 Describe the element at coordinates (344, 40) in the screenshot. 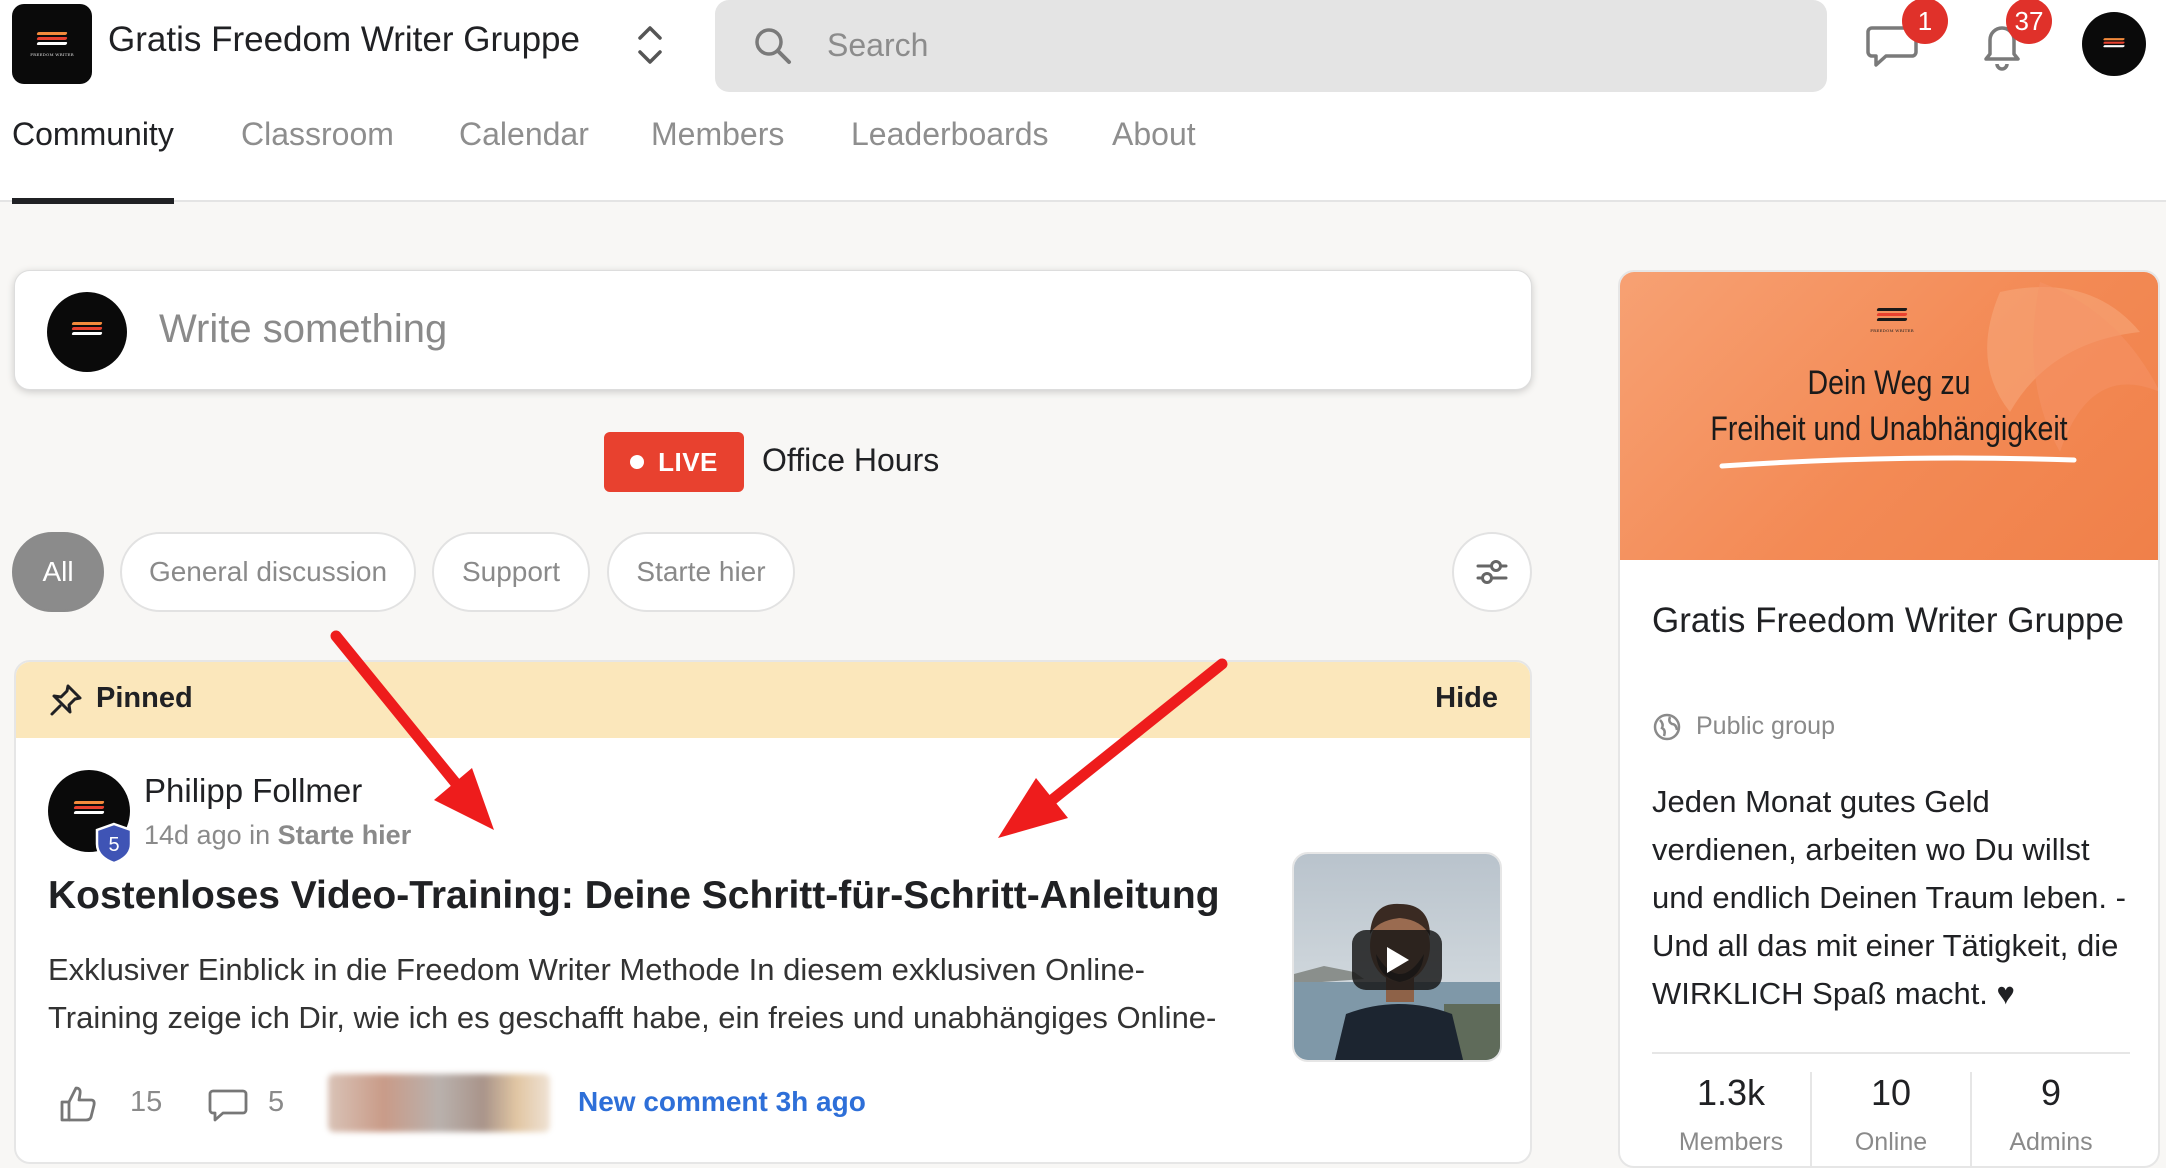

I see `group-title: Gratis Freedom Writer Gruppe` at that location.